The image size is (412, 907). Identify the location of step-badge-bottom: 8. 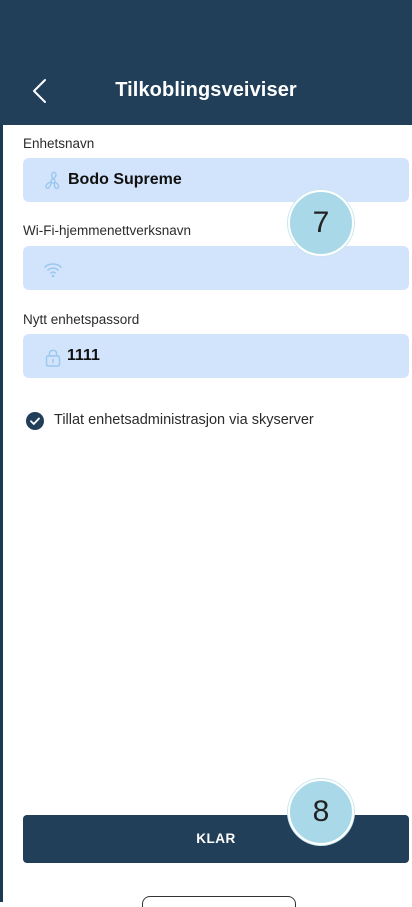
(321, 812).